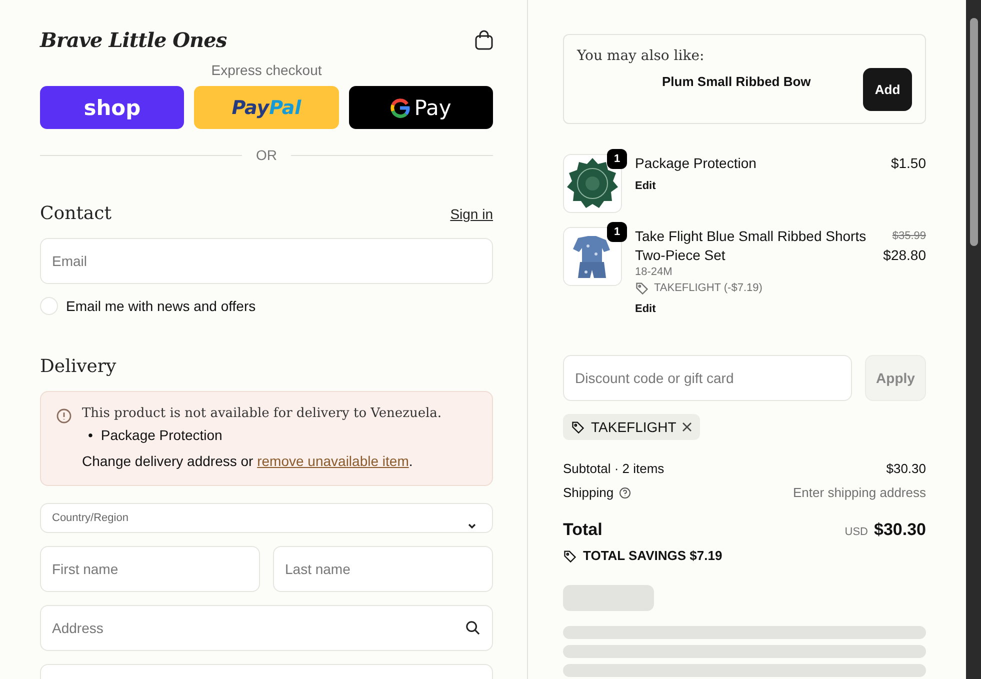 This screenshot has height=679, width=981. What do you see at coordinates (266, 70) in the screenshot?
I see `express-checkout-label: Express checkout` at bounding box center [266, 70].